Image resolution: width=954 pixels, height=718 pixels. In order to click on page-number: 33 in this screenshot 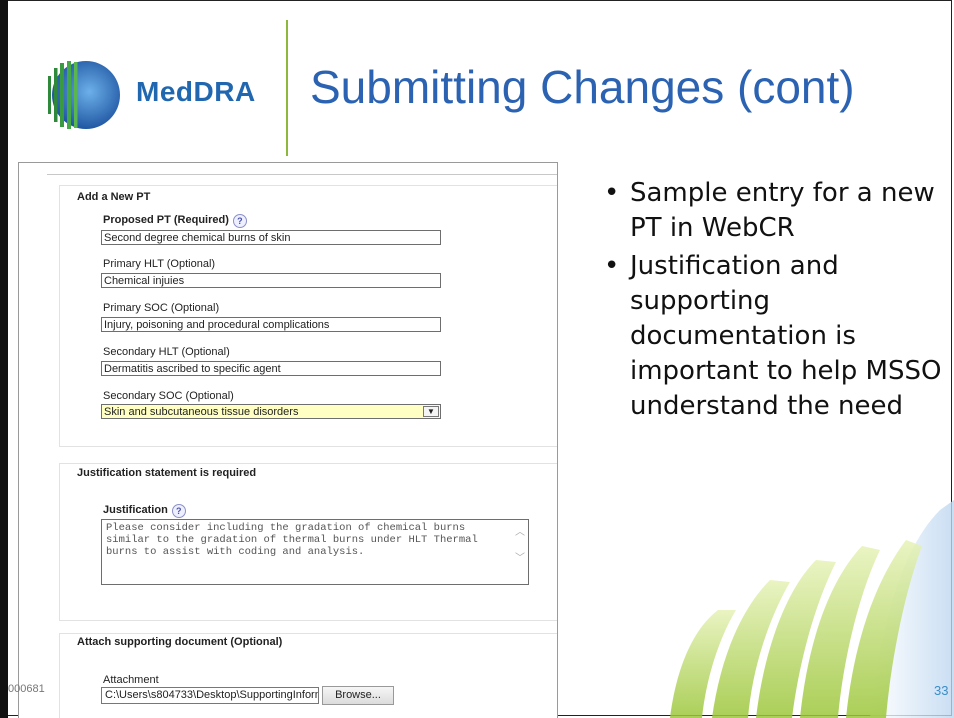, I will do `click(941, 690)`.